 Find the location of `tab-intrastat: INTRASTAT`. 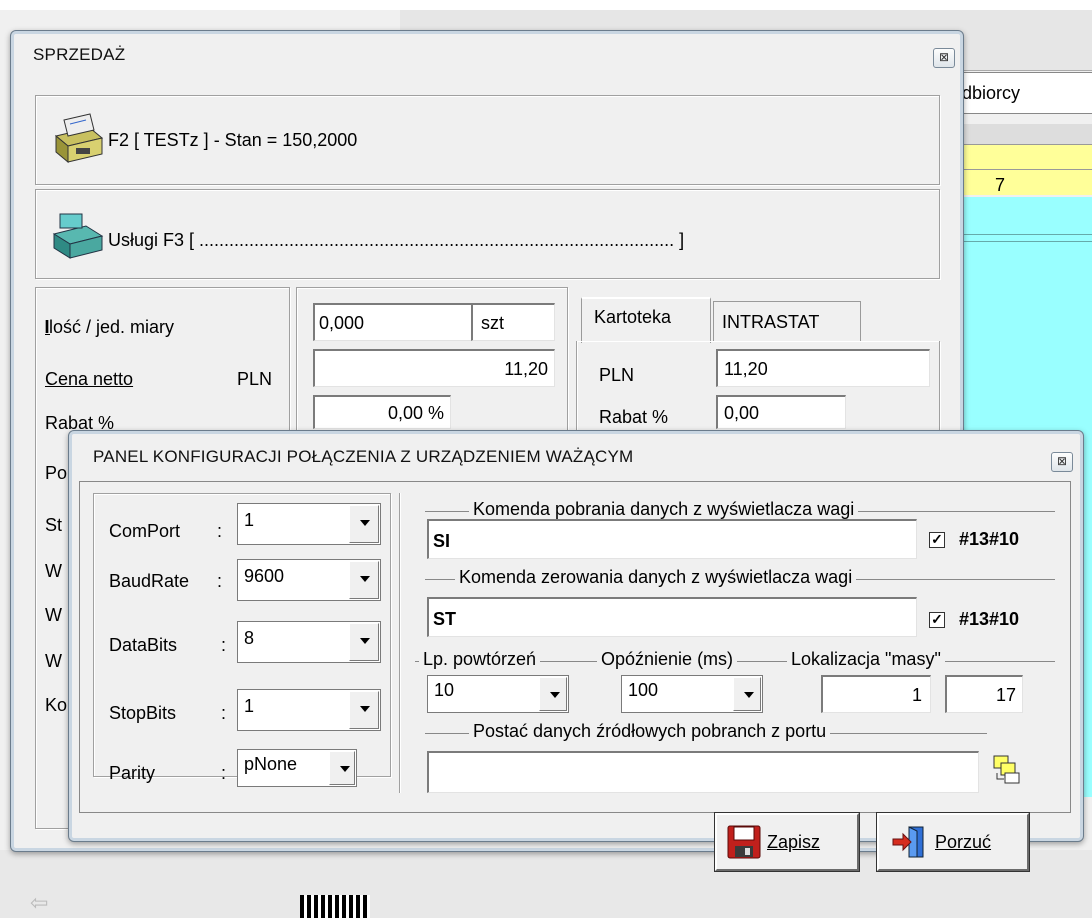

tab-intrastat: INTRASTAT is located at coordinates (787, 321).